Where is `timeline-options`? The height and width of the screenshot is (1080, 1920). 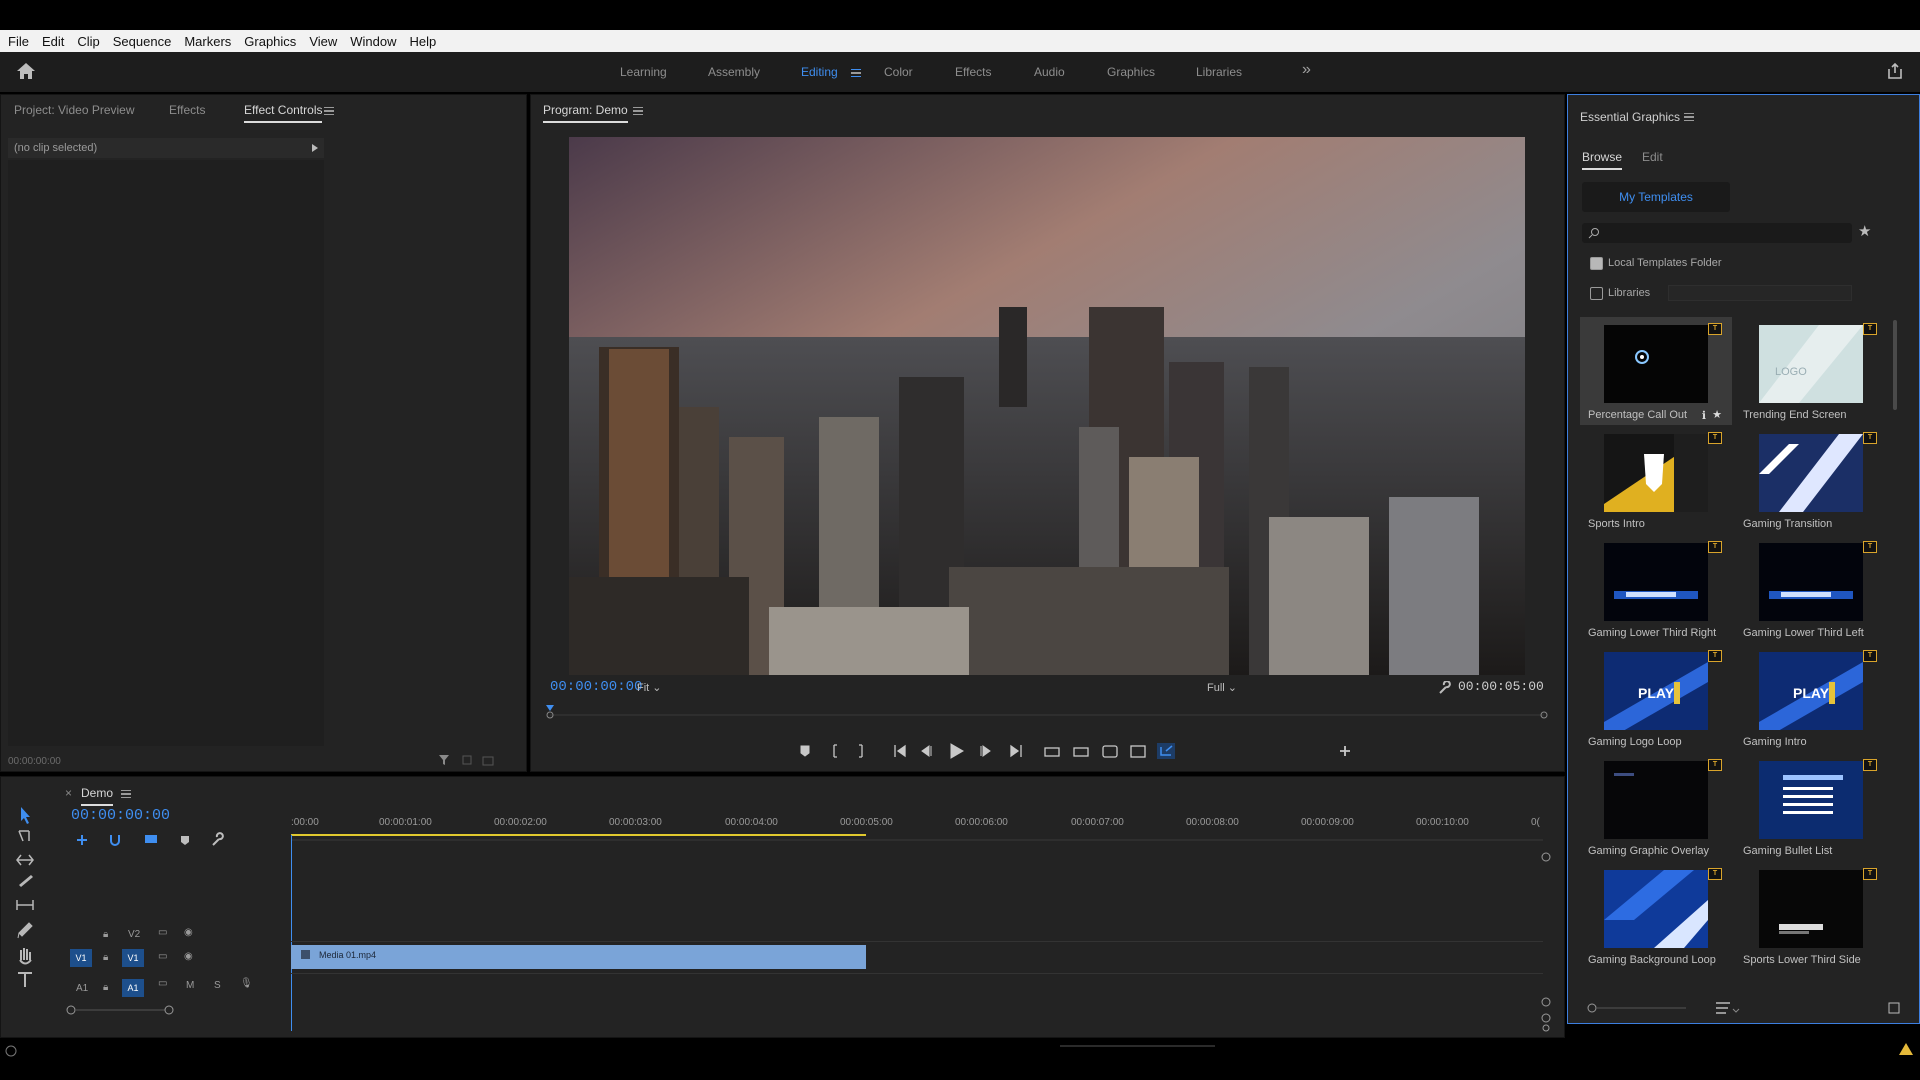 timeline-options is located at coordinates (153, 840).